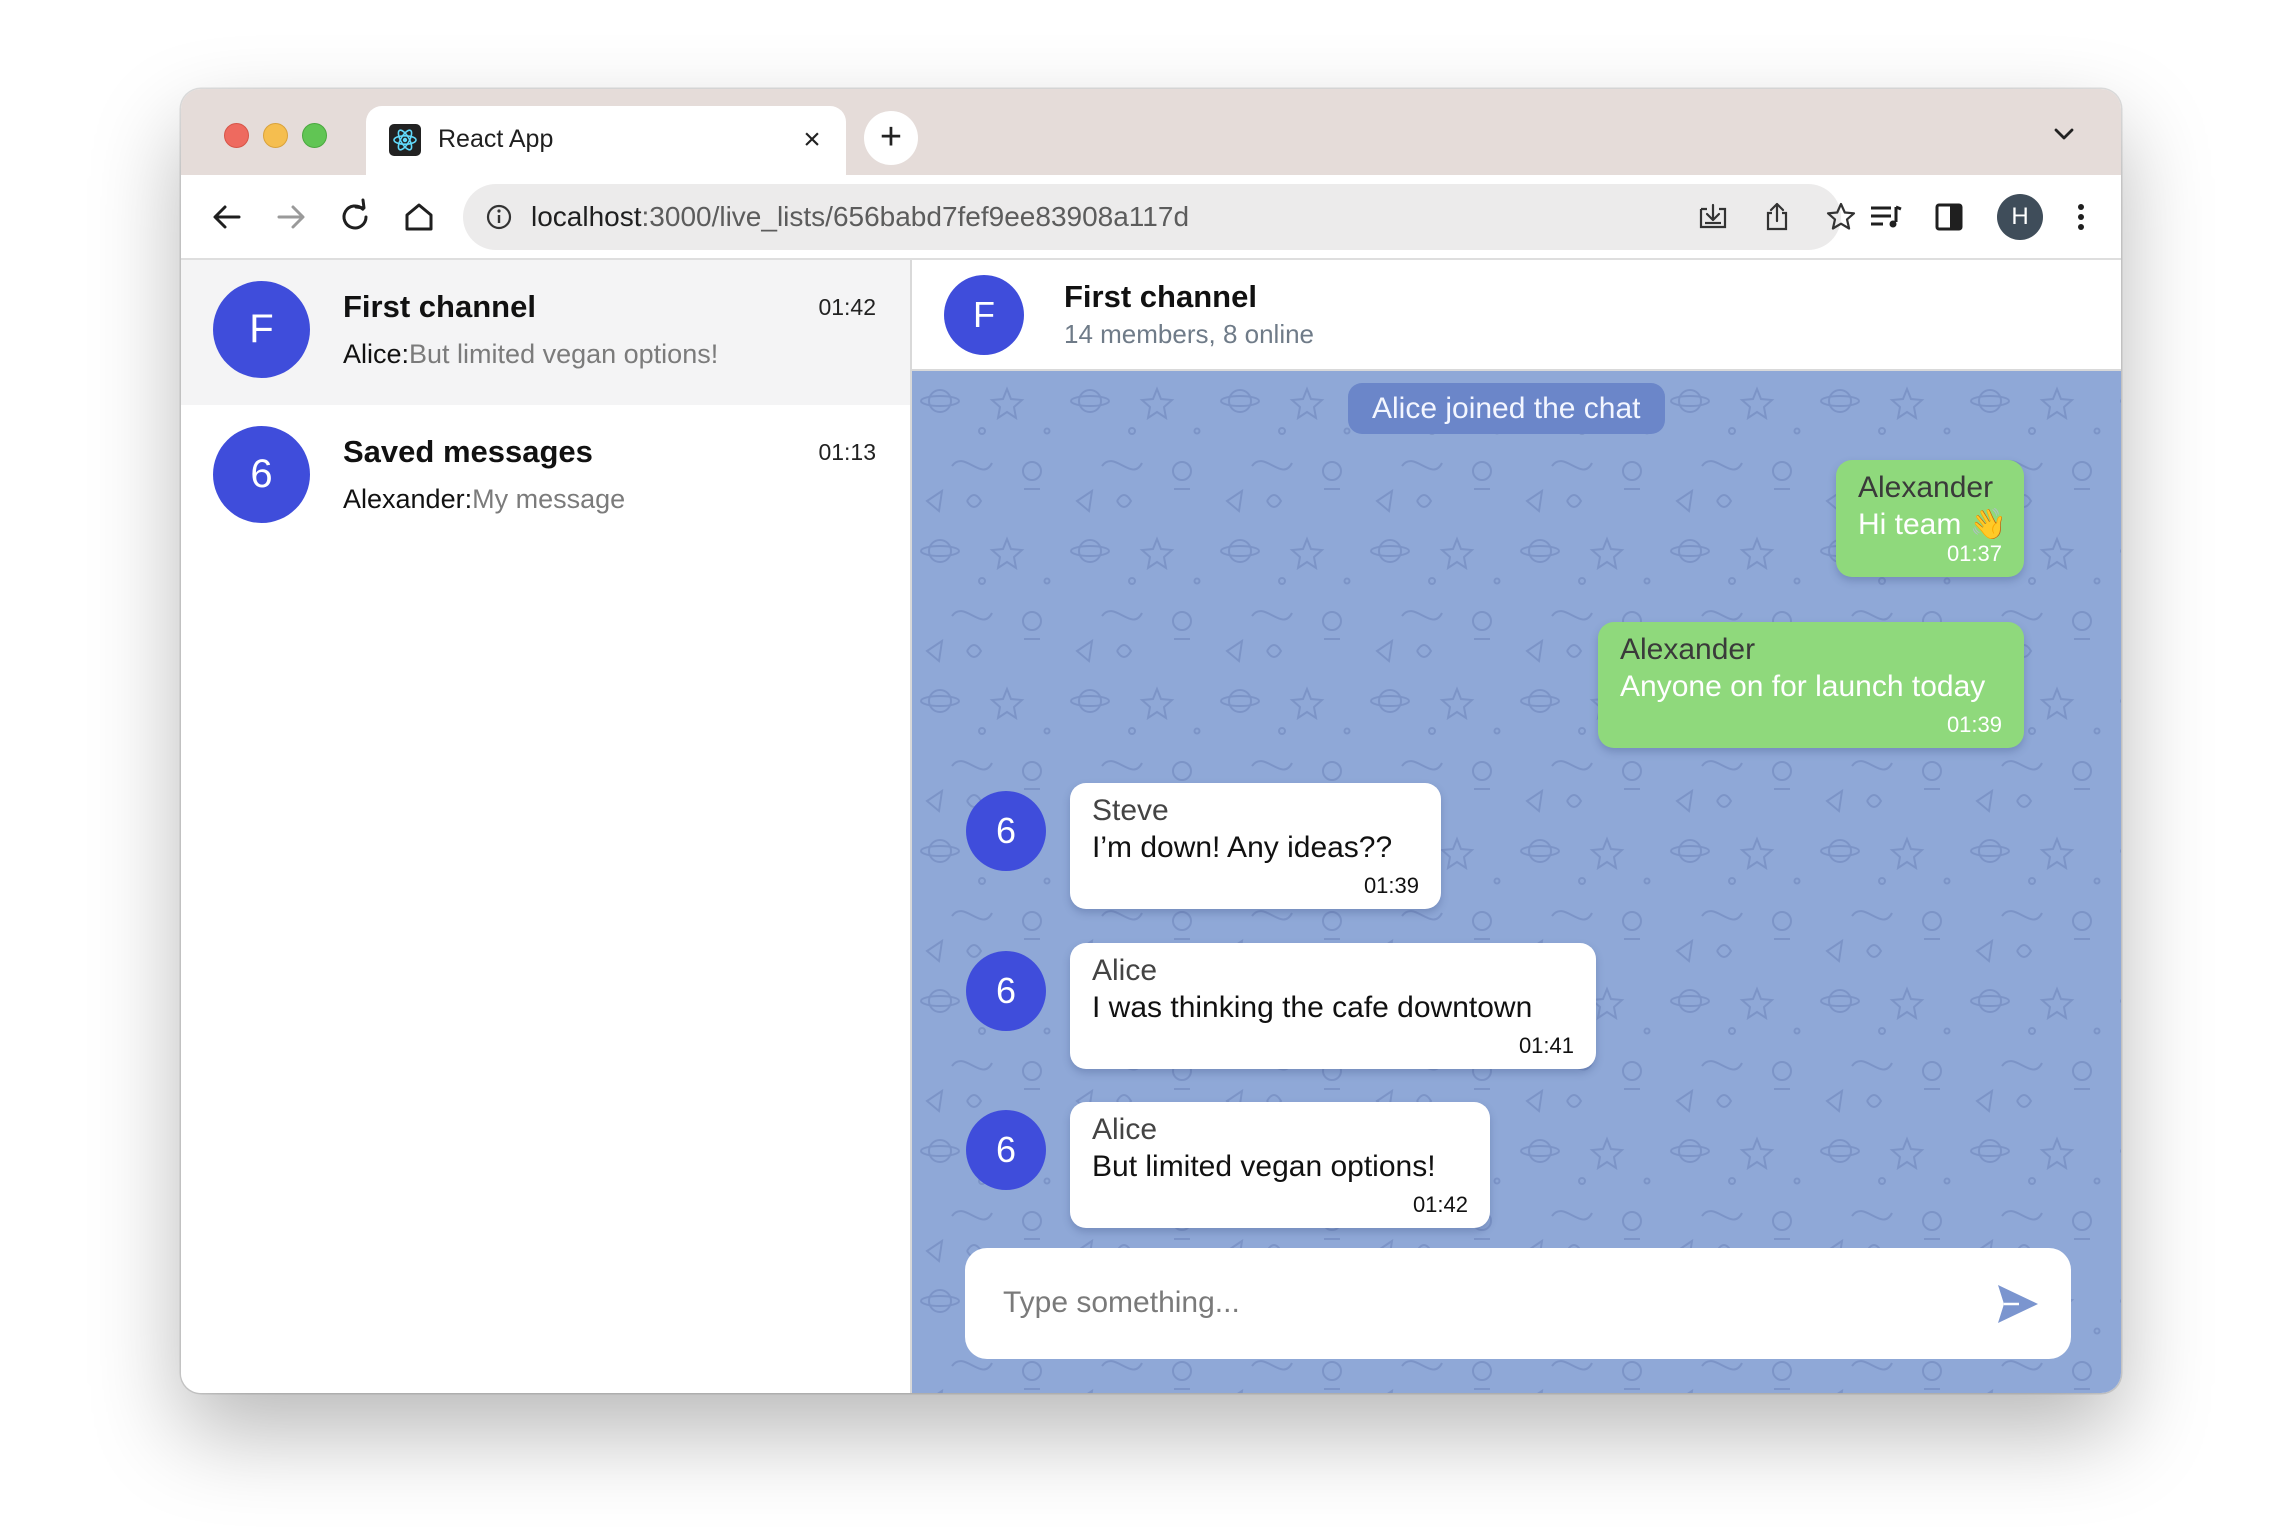 This screenshot has height=1536, width=2287. What do you see at coordinates (227, 217) in the screenshot?
I see `back-arrow-icon` at bounding box center [227, 217].